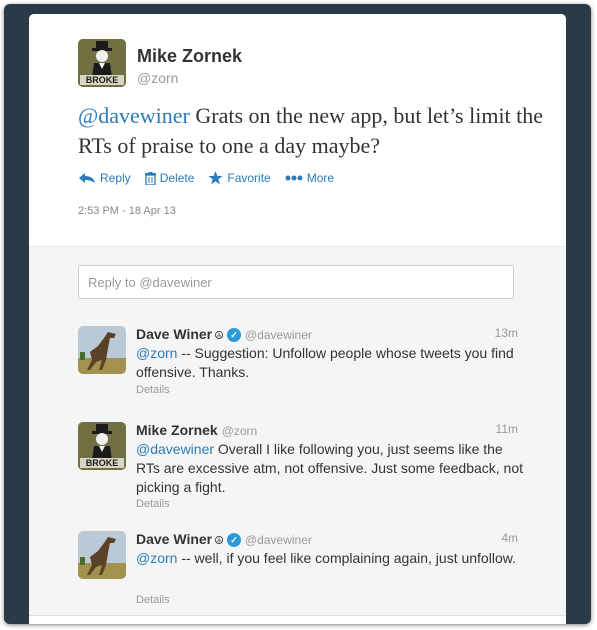 This screenshot has height=630, width=597. What do you see at coordinates (102, 446) in the screenshot?
I see `mike-zornek-avatar: BROKE` at bounding box center [102, 446].